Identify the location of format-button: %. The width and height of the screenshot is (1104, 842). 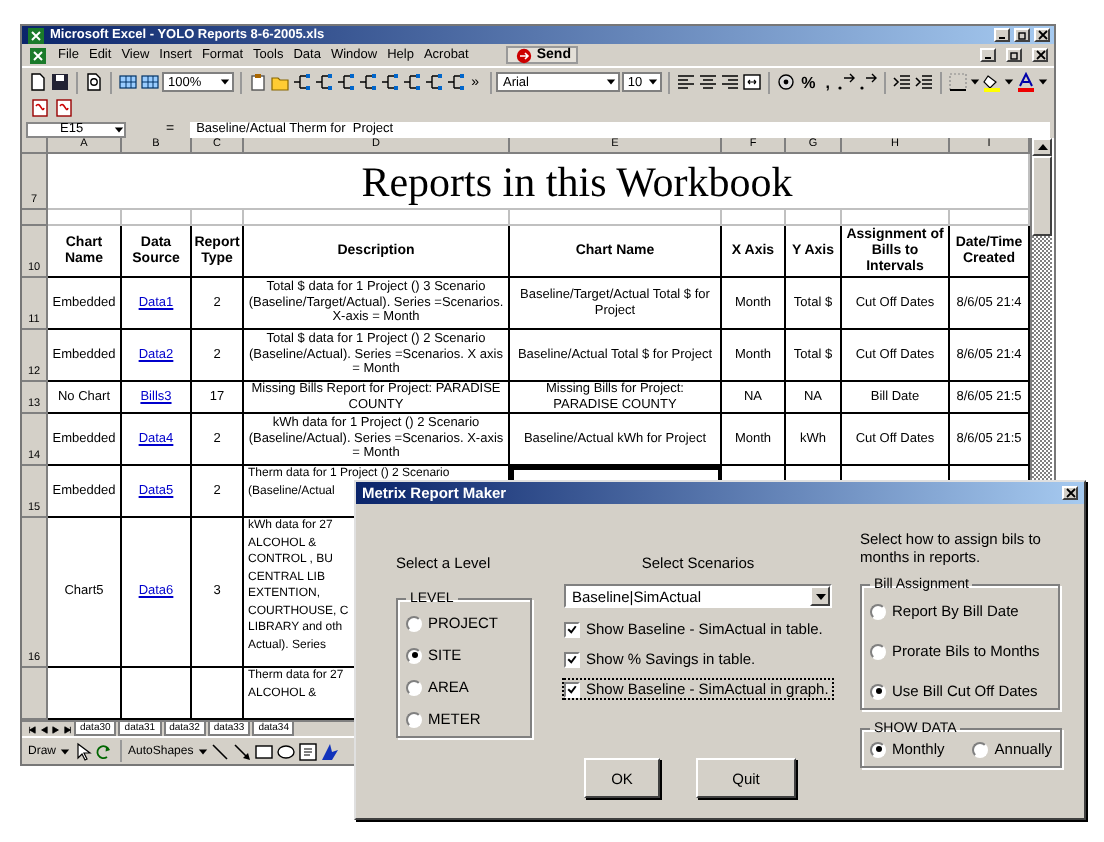
(808, 82).